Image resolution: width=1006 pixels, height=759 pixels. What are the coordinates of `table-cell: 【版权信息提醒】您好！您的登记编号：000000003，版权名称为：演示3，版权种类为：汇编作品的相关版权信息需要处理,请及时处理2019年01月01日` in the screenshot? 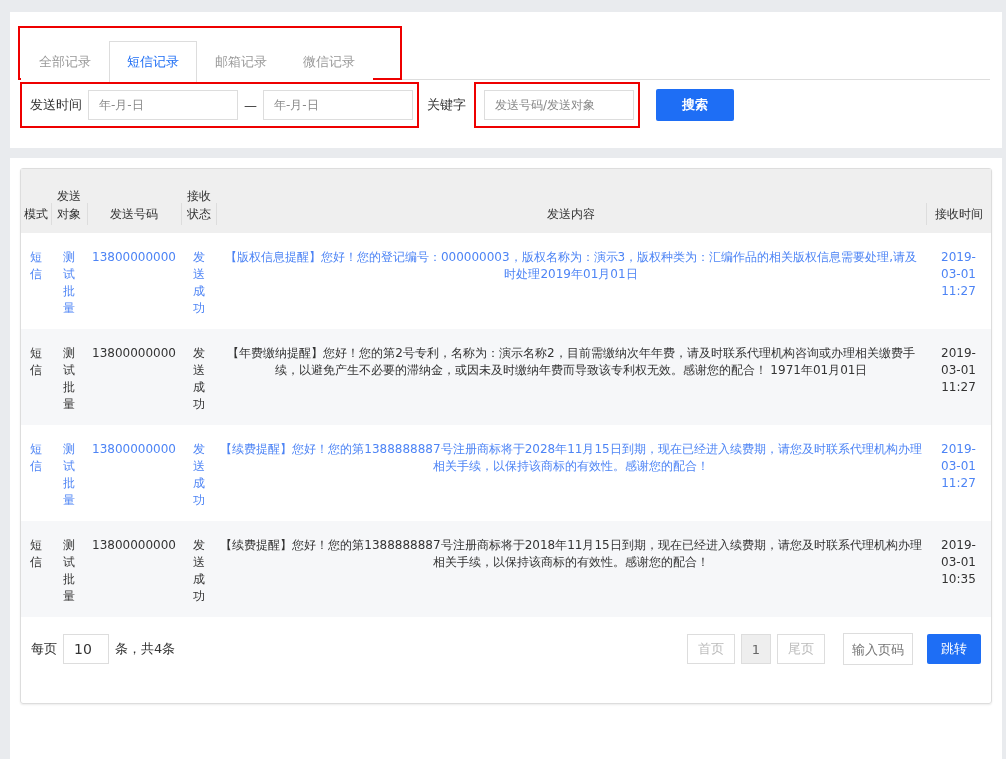 It's located at (571, 281).